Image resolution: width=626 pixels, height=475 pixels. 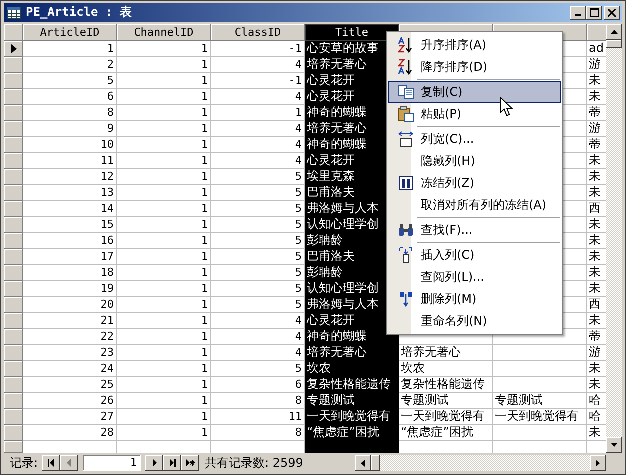 I want to click on scroll-left-button, so click(x=363, y=463).